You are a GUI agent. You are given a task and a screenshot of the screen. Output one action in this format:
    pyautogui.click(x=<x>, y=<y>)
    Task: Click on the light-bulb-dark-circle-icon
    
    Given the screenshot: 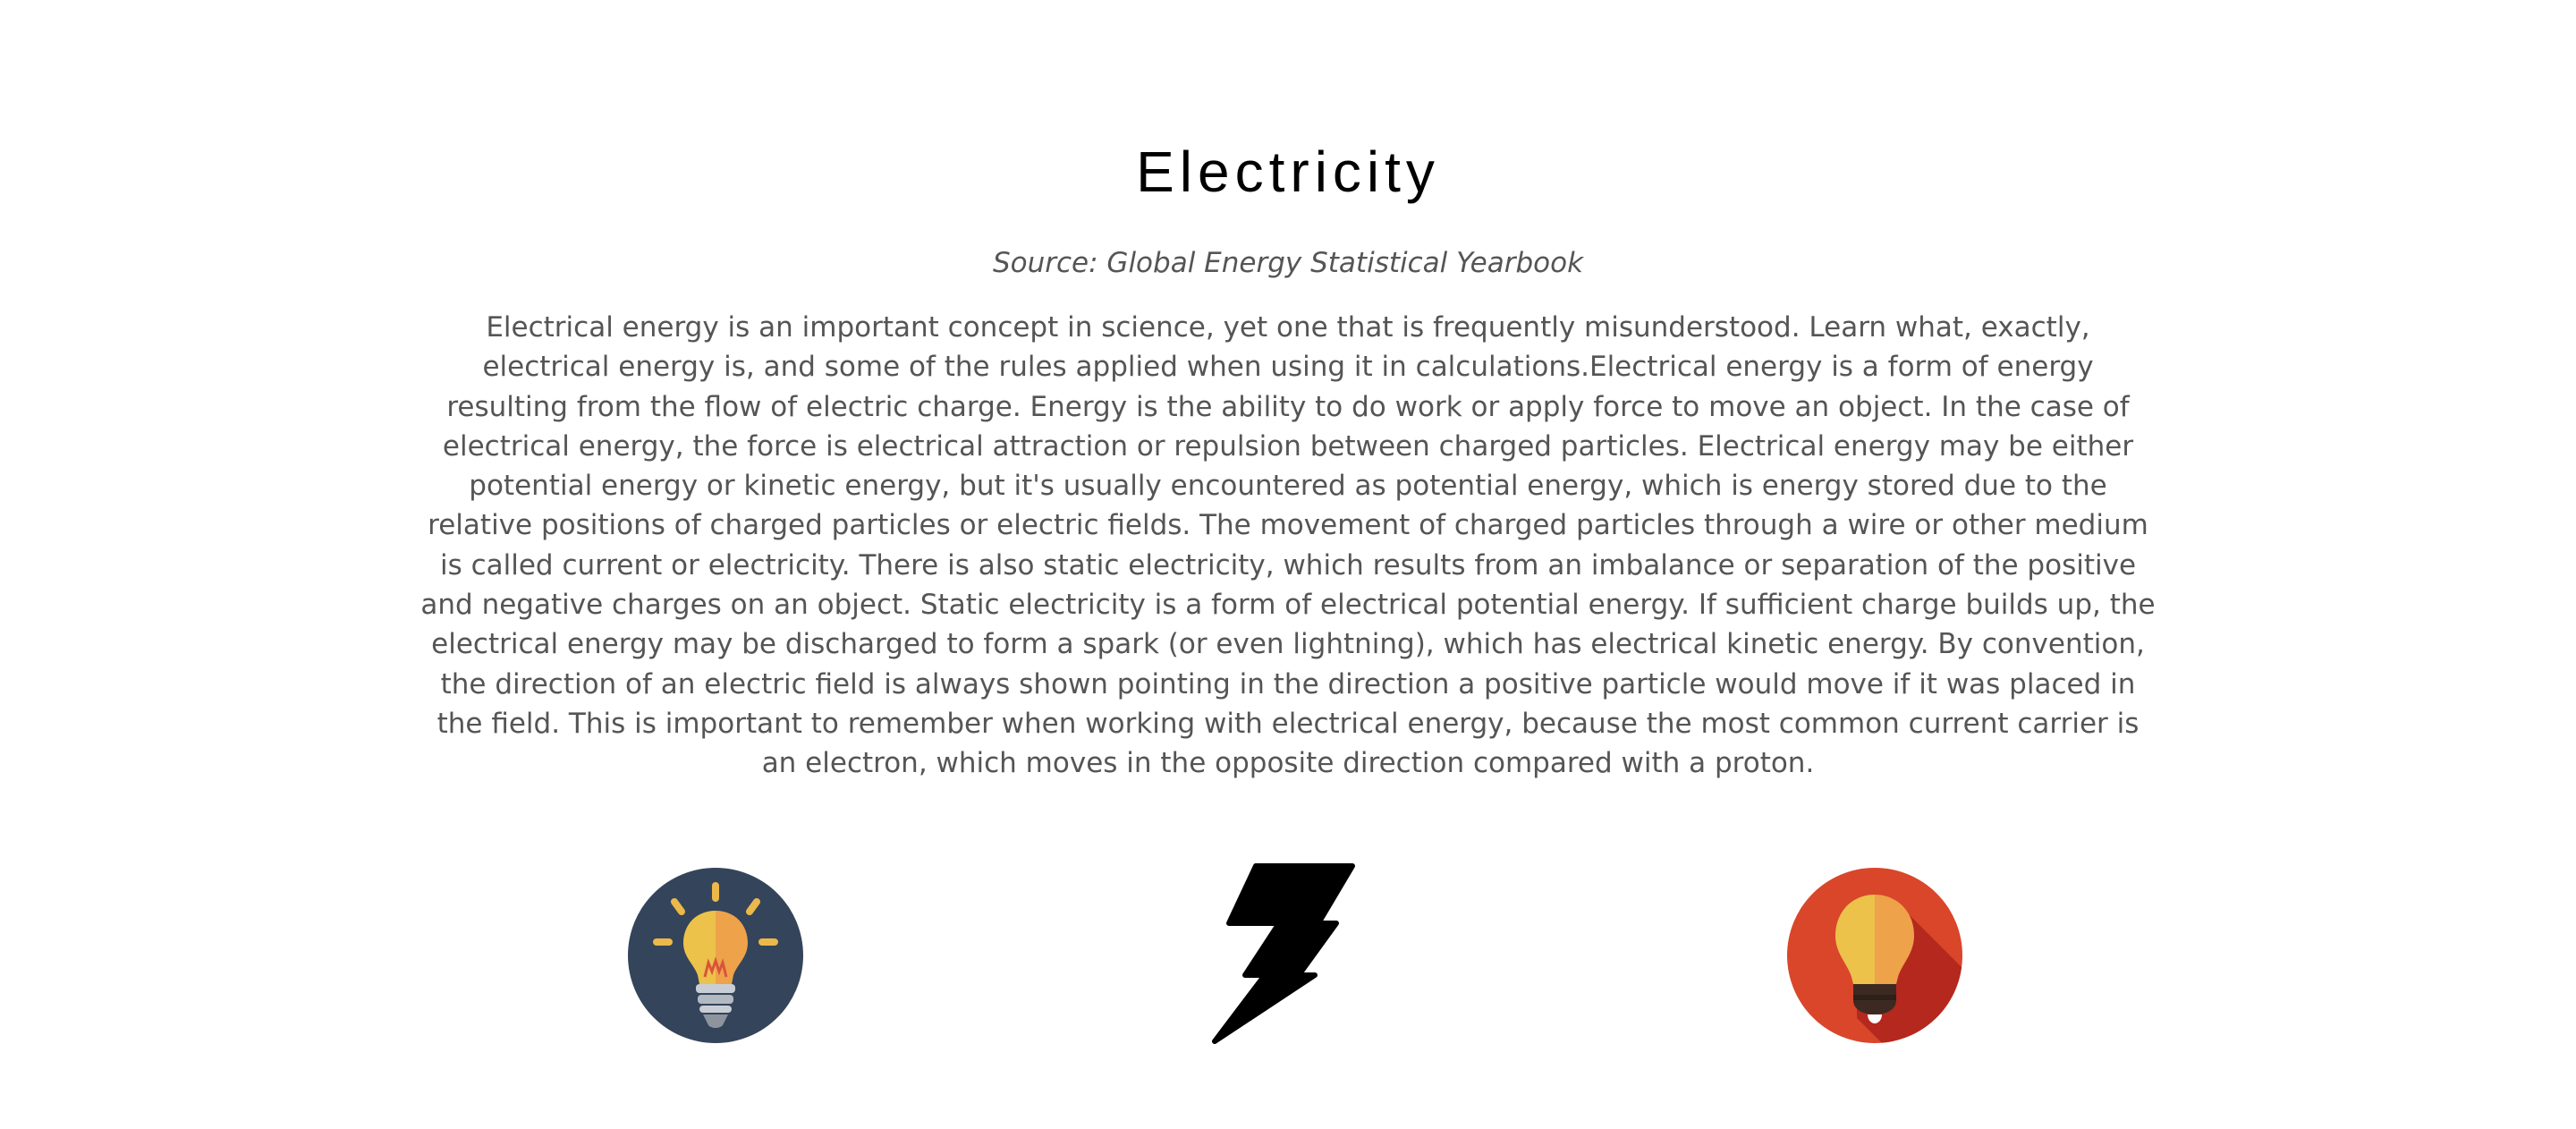 What is the action you would take?
    pyautogui.click(x=715, y=956)
    